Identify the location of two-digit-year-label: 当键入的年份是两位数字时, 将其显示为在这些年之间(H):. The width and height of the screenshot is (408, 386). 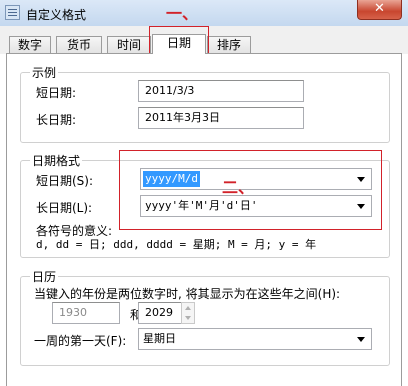
(187, 294).